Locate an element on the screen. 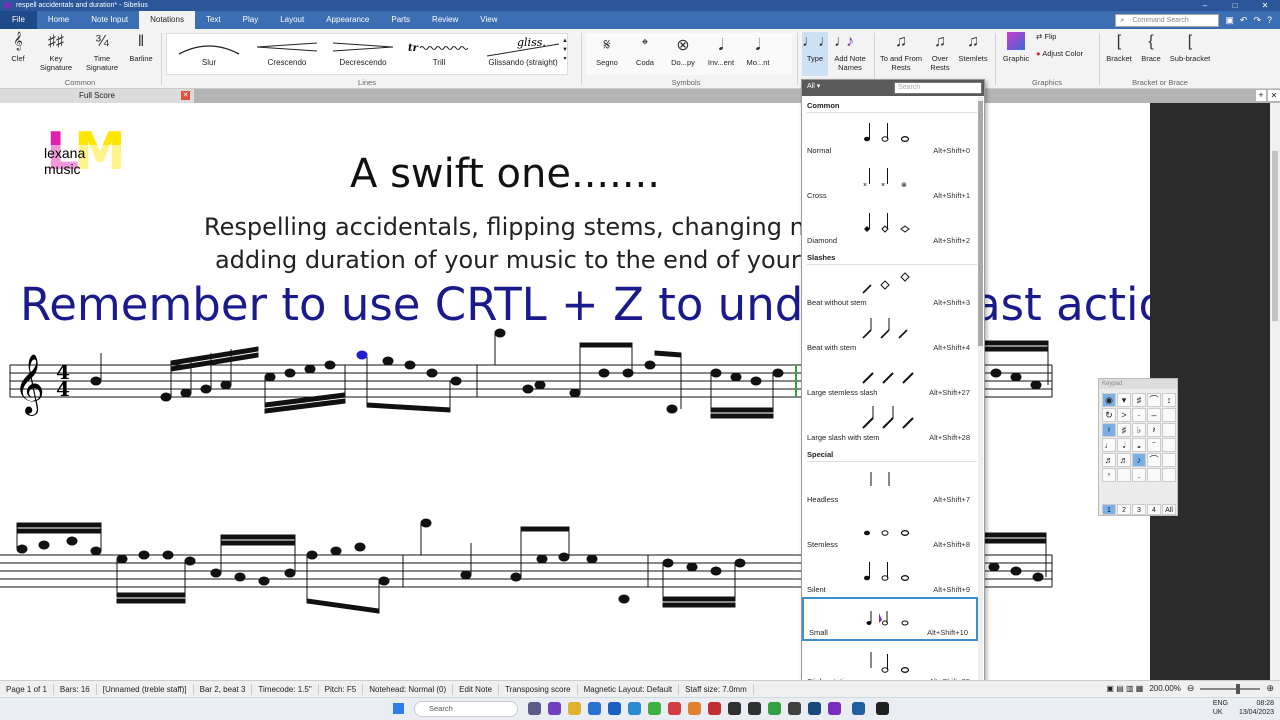 This screenshot has height=720, width=1280. keypad-key-breve: 𝄻 is located at coordinates (1154, 445).